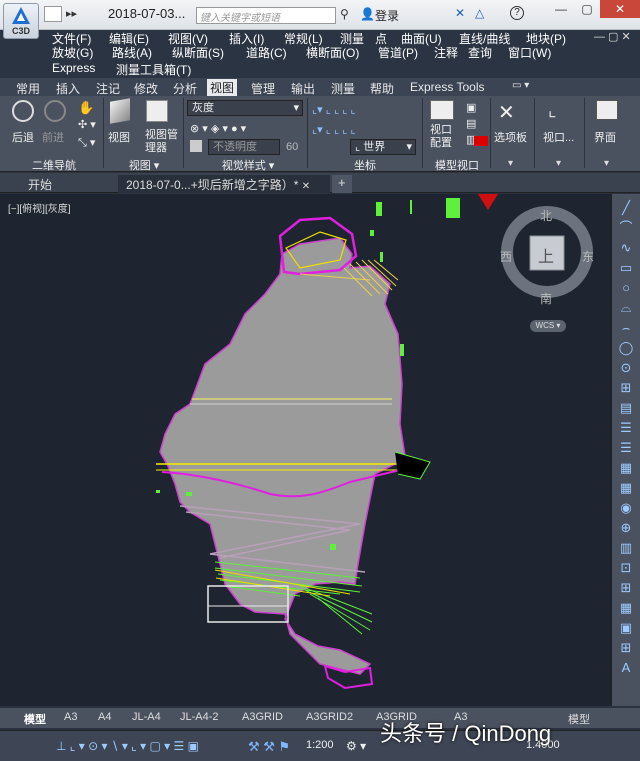 The image size is (640, 761). Describe the element at coordinates (506, 112) in the screenshot. I see `tools-icon: ✕` at that location.